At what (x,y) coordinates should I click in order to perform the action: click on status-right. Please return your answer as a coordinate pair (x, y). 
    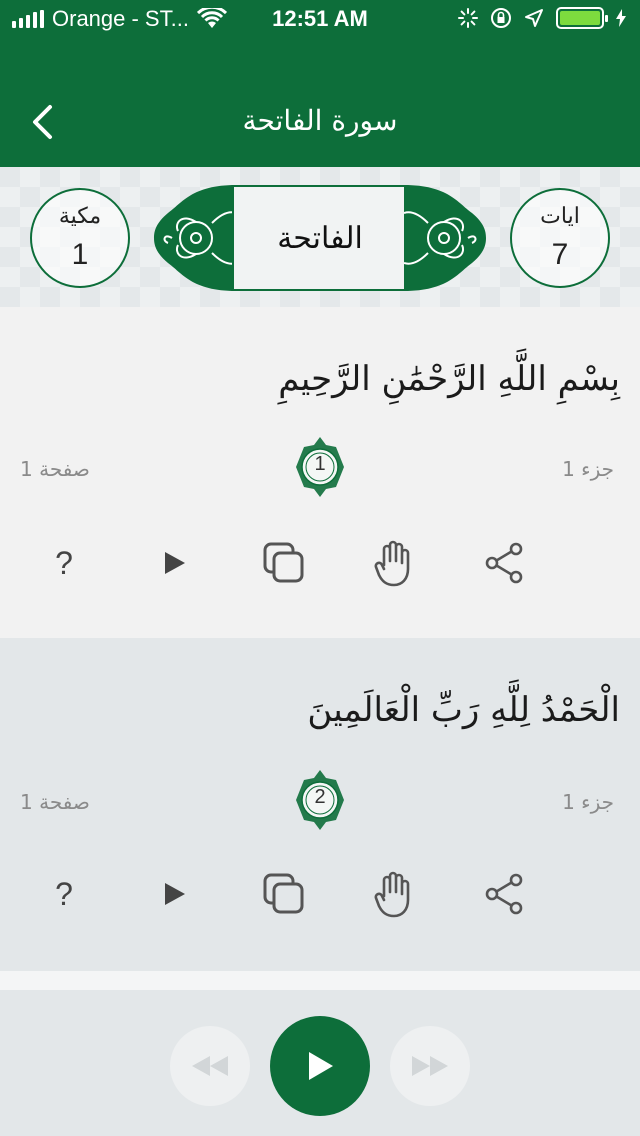
    Looking at the image, I should click on (542, 18).